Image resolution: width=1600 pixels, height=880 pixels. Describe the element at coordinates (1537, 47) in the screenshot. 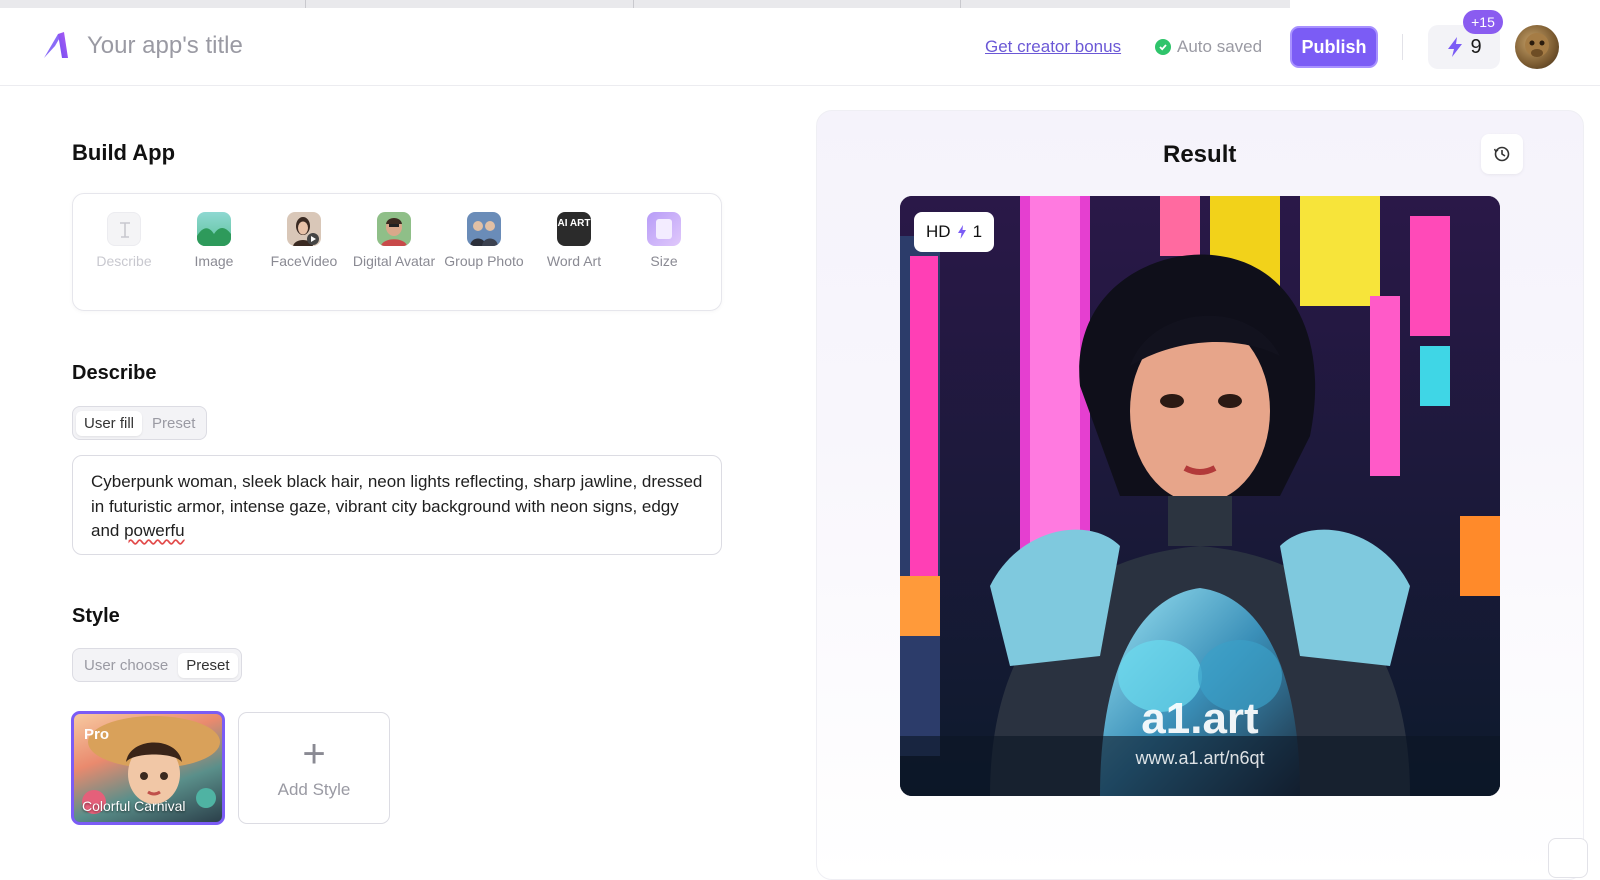

I see `user-avatar` at that location.